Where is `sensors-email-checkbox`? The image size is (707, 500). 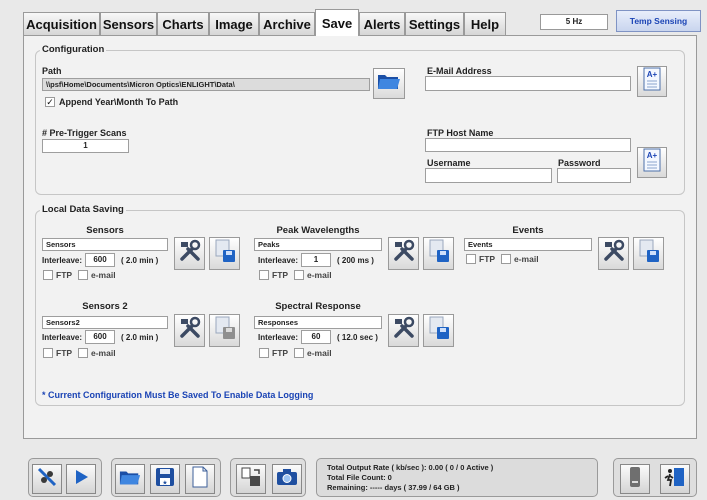
sensors-email-checkbox is located at coordinates (83, 275).